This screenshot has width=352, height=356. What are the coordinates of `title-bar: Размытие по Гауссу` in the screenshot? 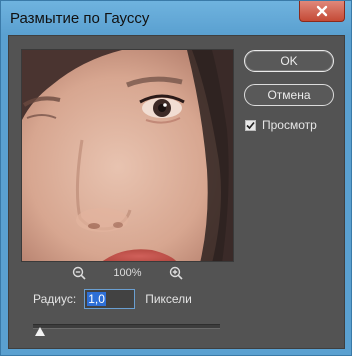 It's located at (176, 18).